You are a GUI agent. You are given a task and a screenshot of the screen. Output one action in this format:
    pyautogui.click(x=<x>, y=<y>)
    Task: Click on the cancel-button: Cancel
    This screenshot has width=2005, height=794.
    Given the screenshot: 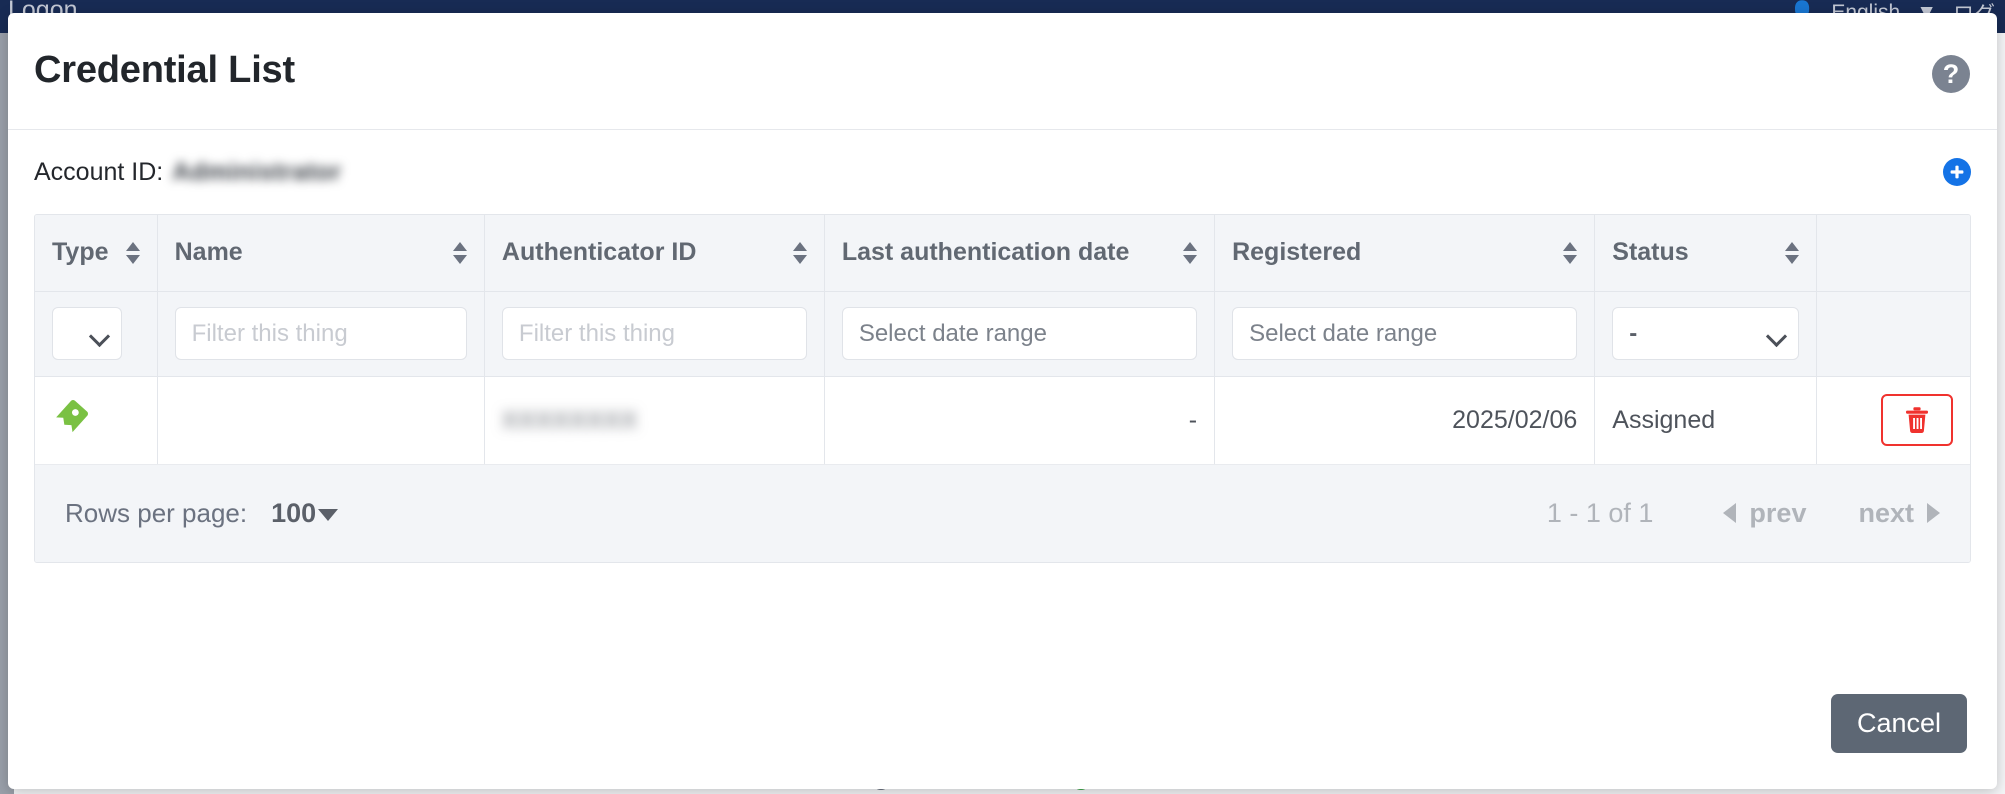 What is the action you would take?
    pyautogui.click(x=1898, y=723)
    